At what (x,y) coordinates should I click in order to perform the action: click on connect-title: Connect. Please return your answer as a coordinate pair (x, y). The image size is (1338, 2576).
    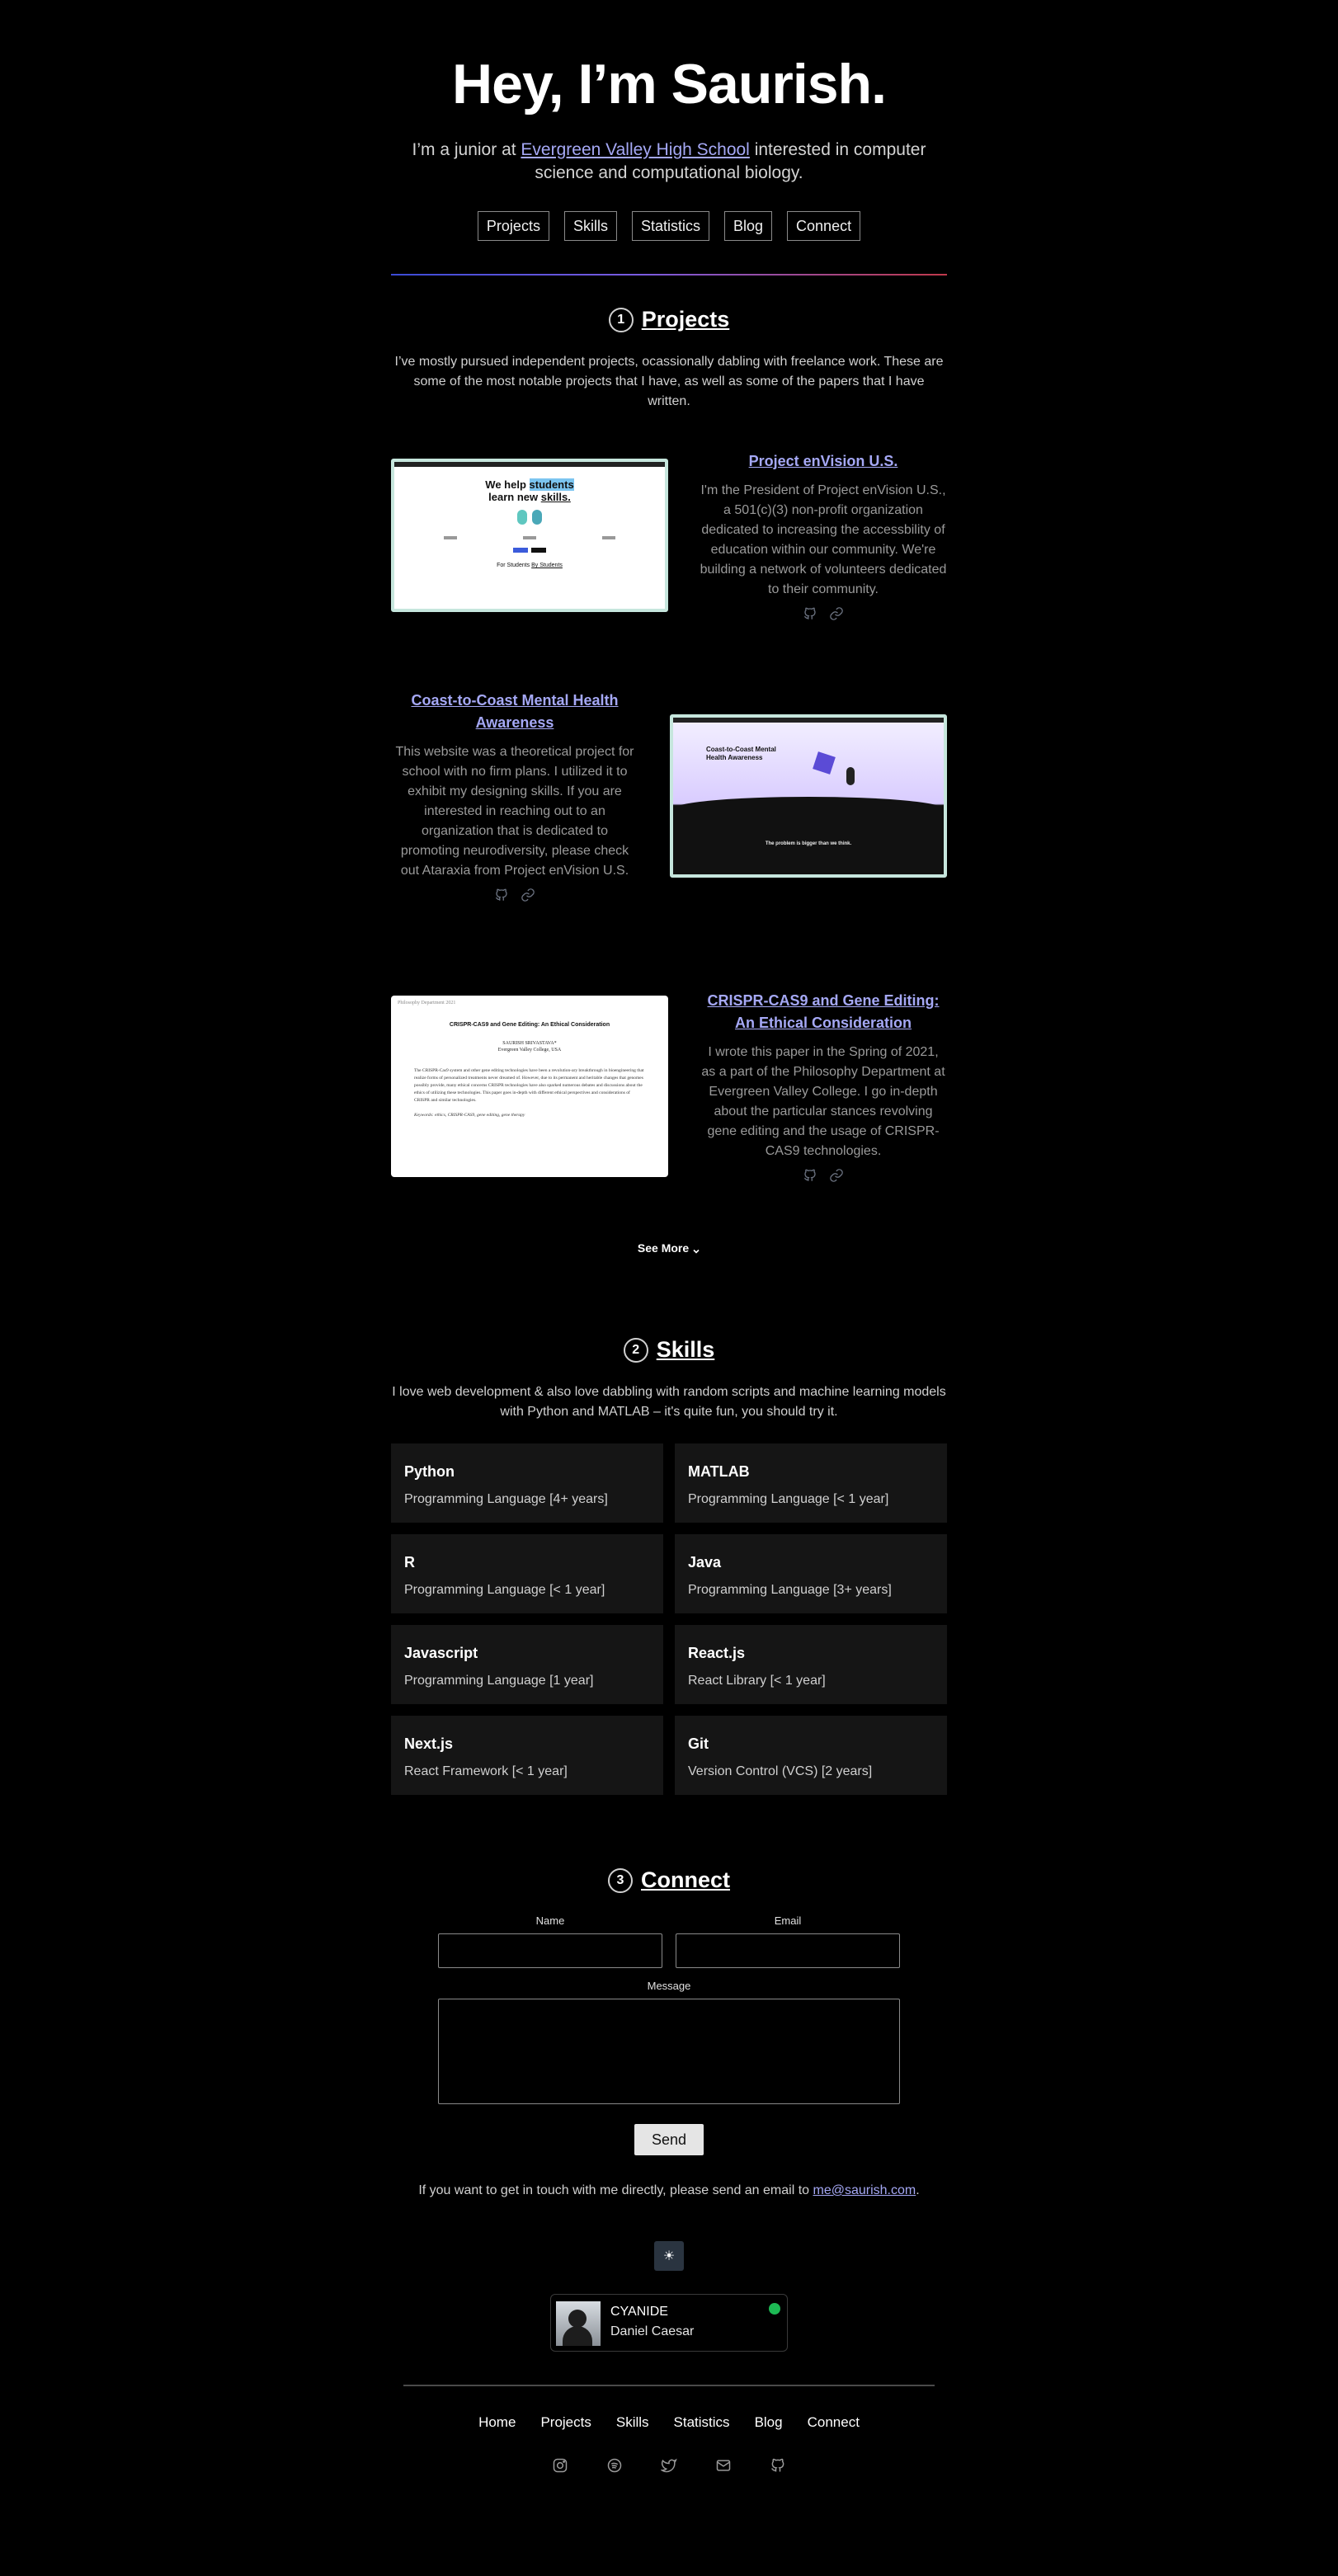
    Looking at the image, I should click on (685, 1880).